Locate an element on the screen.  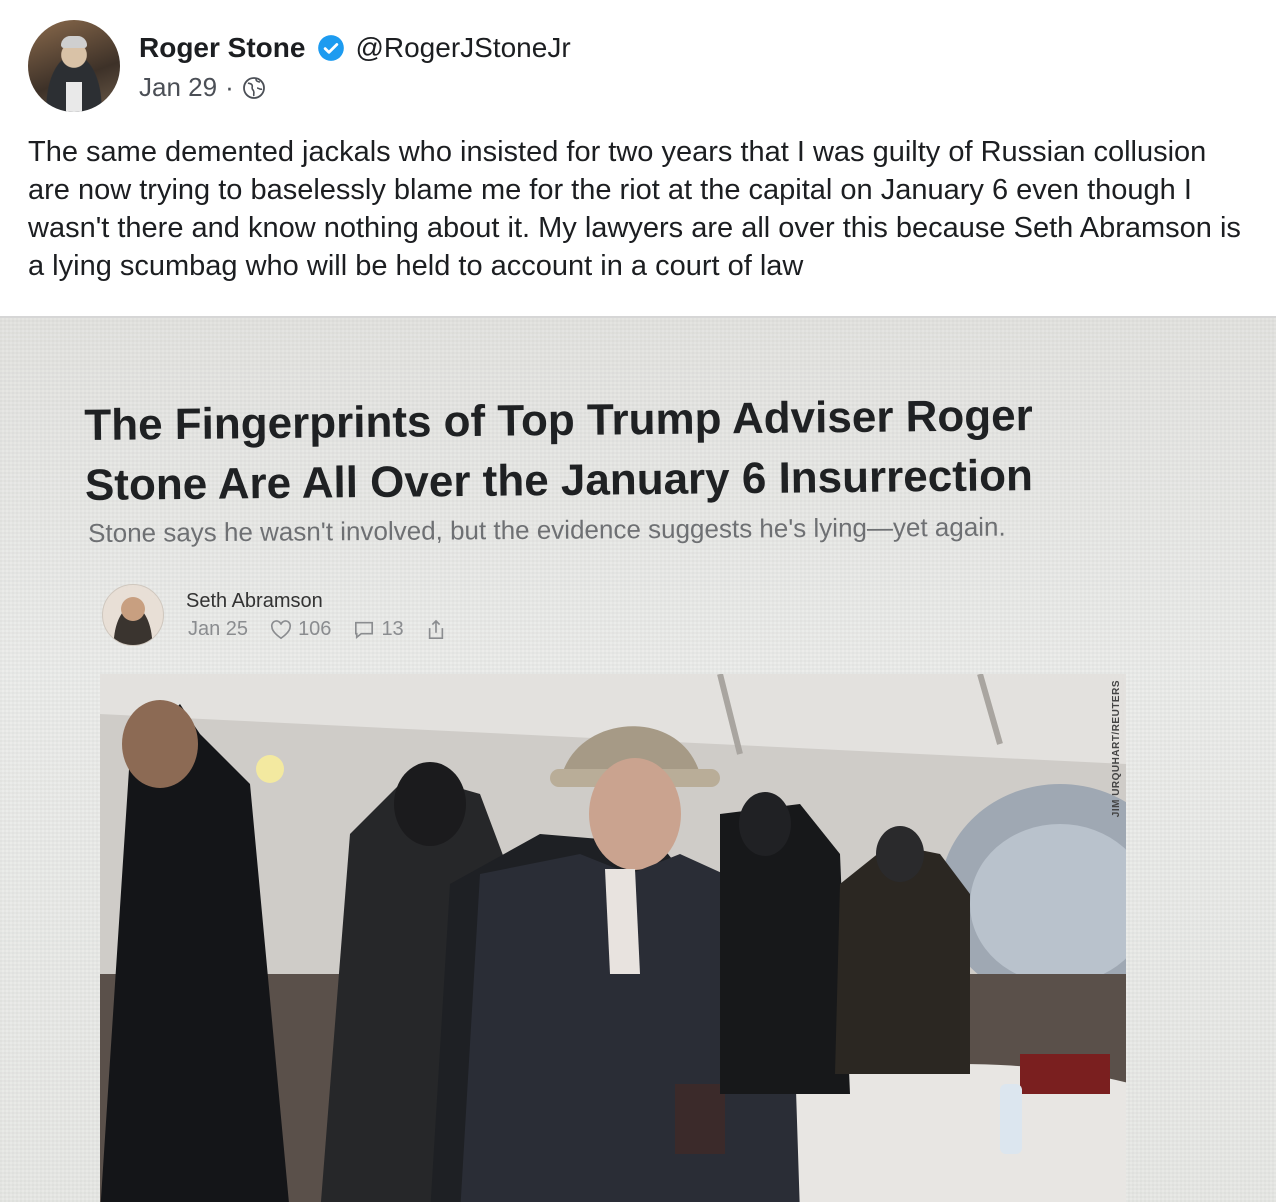
share-icon is located at coordinates (435, 629).